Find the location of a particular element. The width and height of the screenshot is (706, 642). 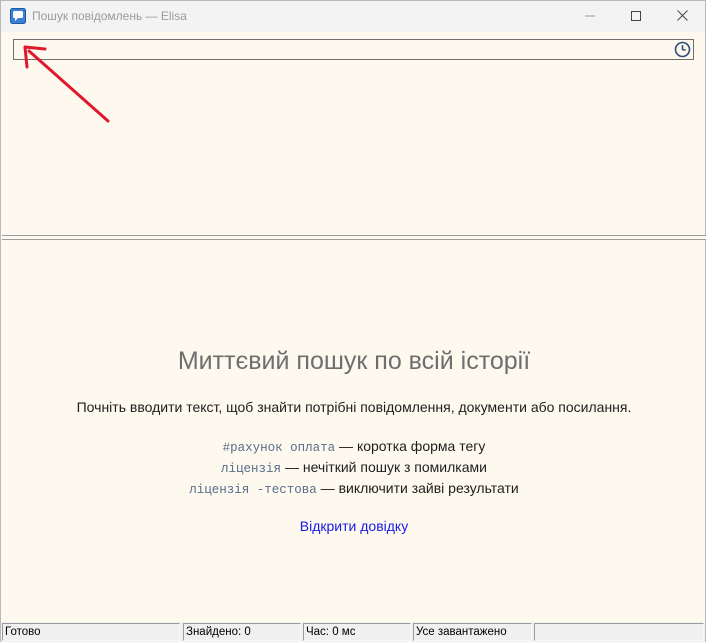

status-found-count: Знайдено: 0 is located at coordinates (242, 632).